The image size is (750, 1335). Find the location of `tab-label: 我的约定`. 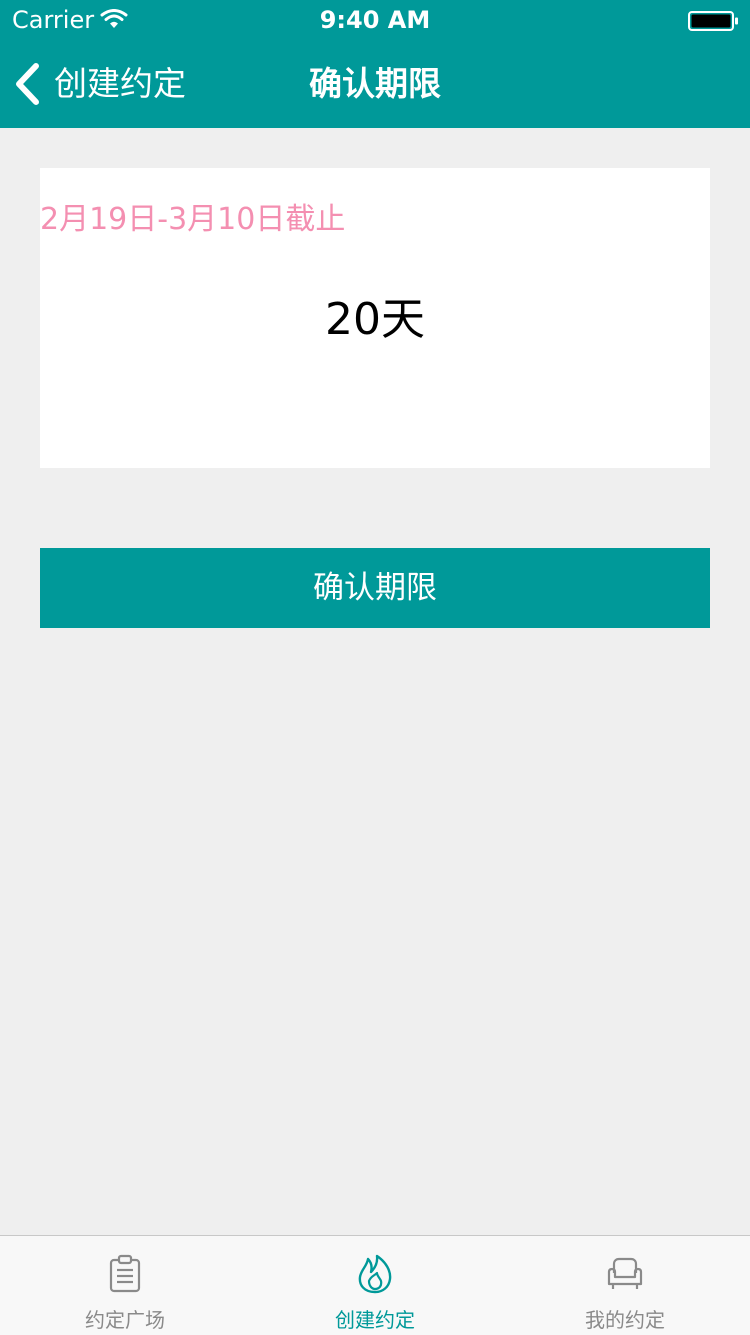

tab-label: 我的约定 is located at coordinates (625, 1320).